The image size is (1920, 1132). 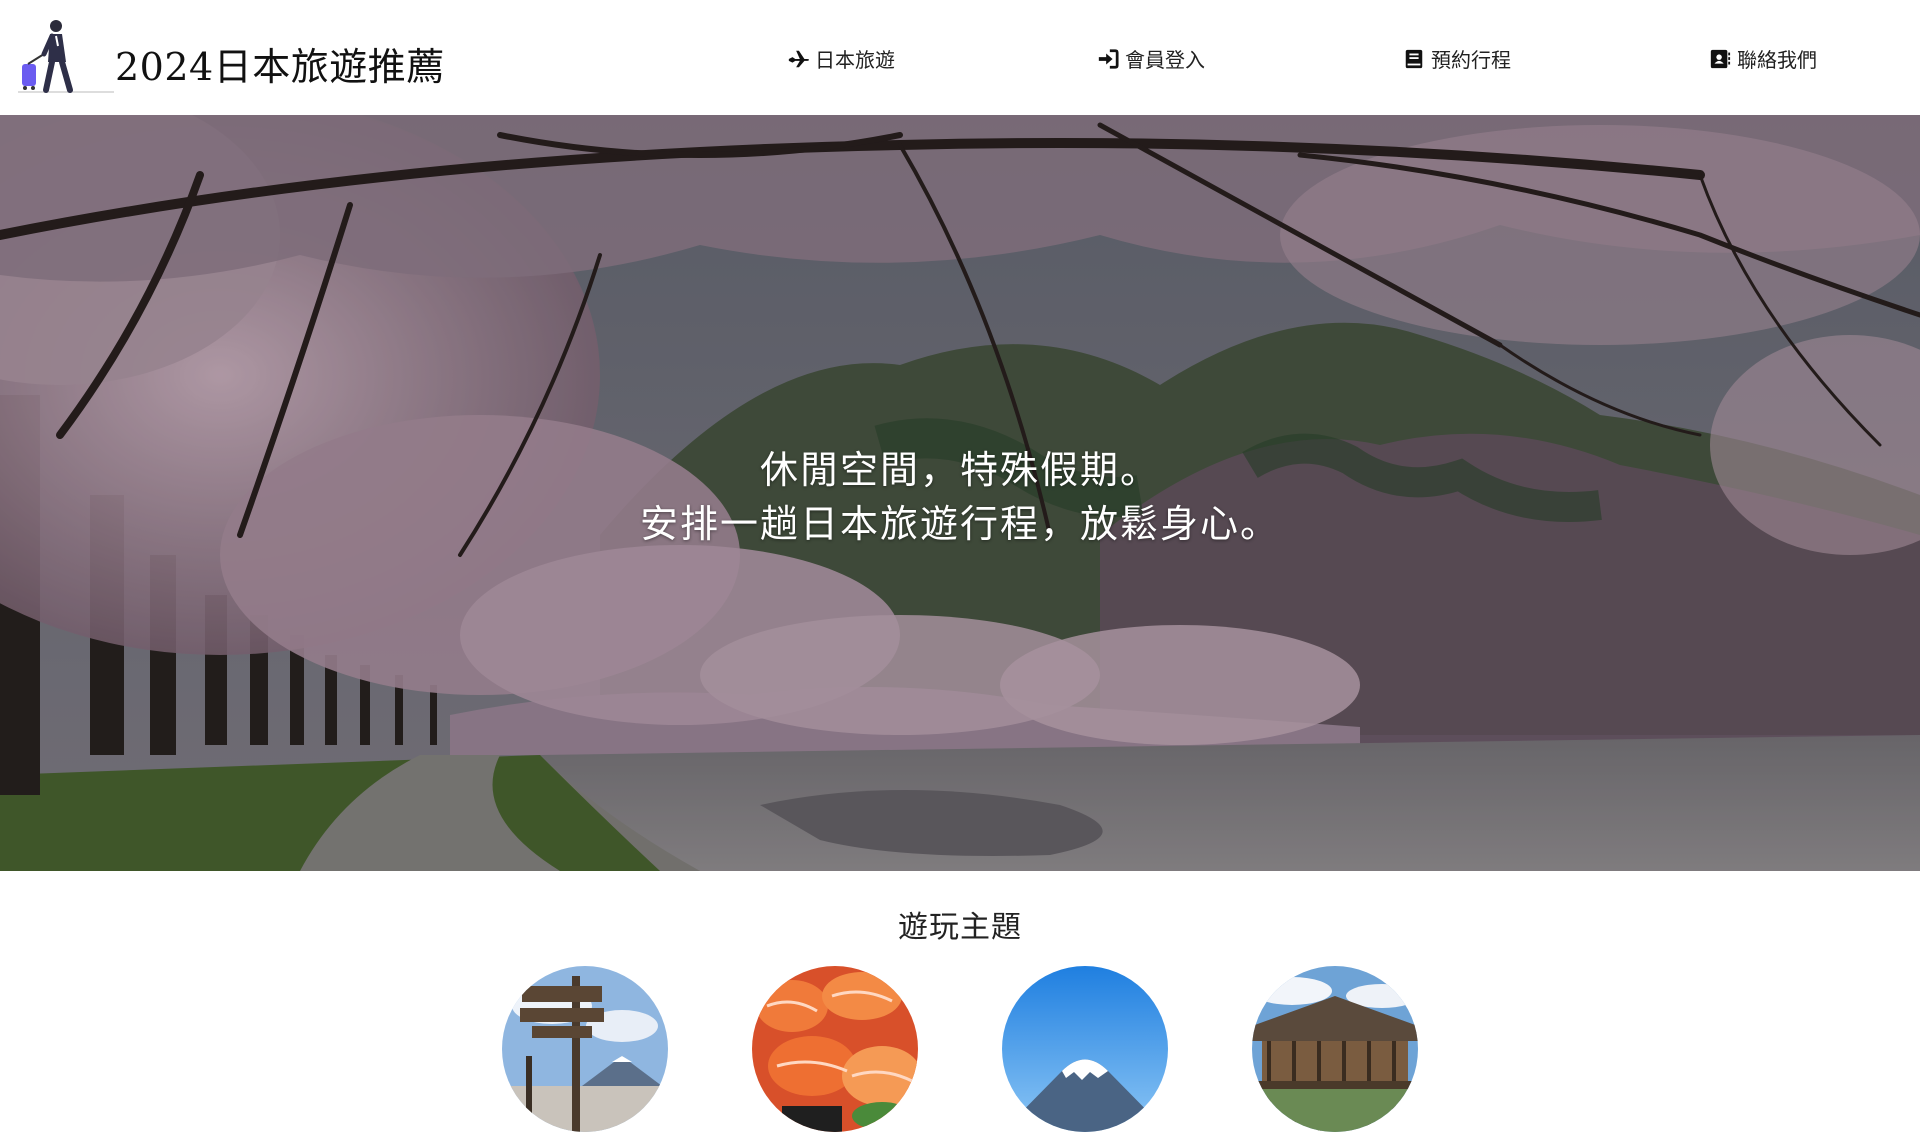 I want to click on theme-card-temple, so click(x=1335, y=1049).